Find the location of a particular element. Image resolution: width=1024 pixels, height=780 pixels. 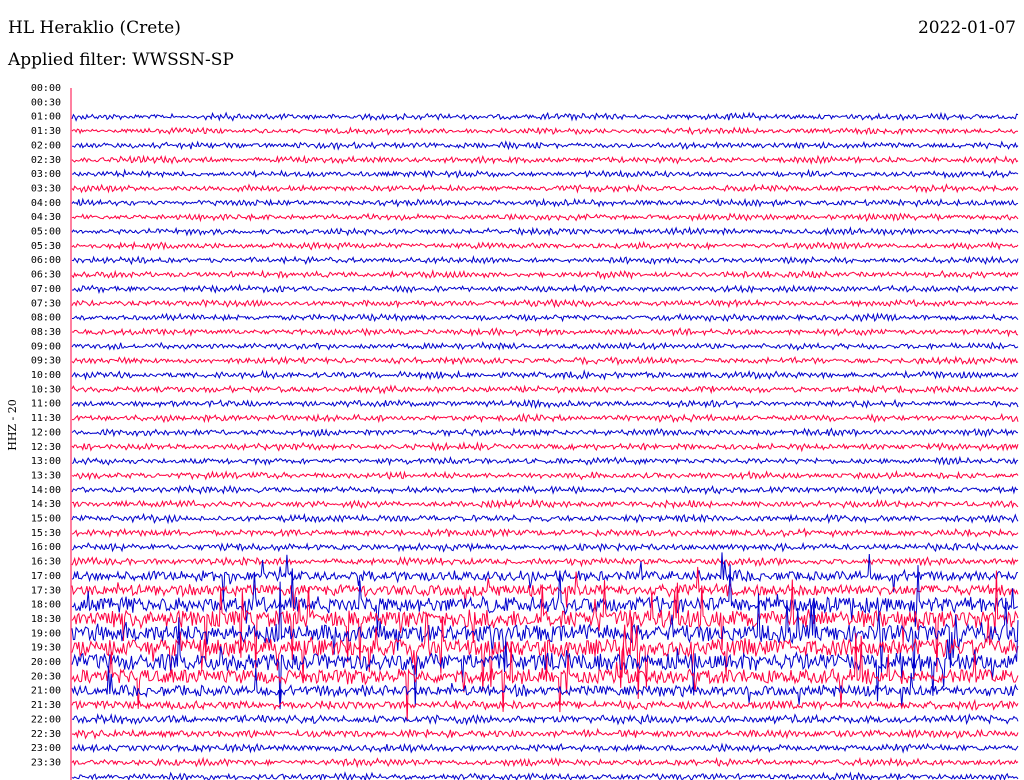

time-tick-label: 12:30 is located at coordinates (46, 447).